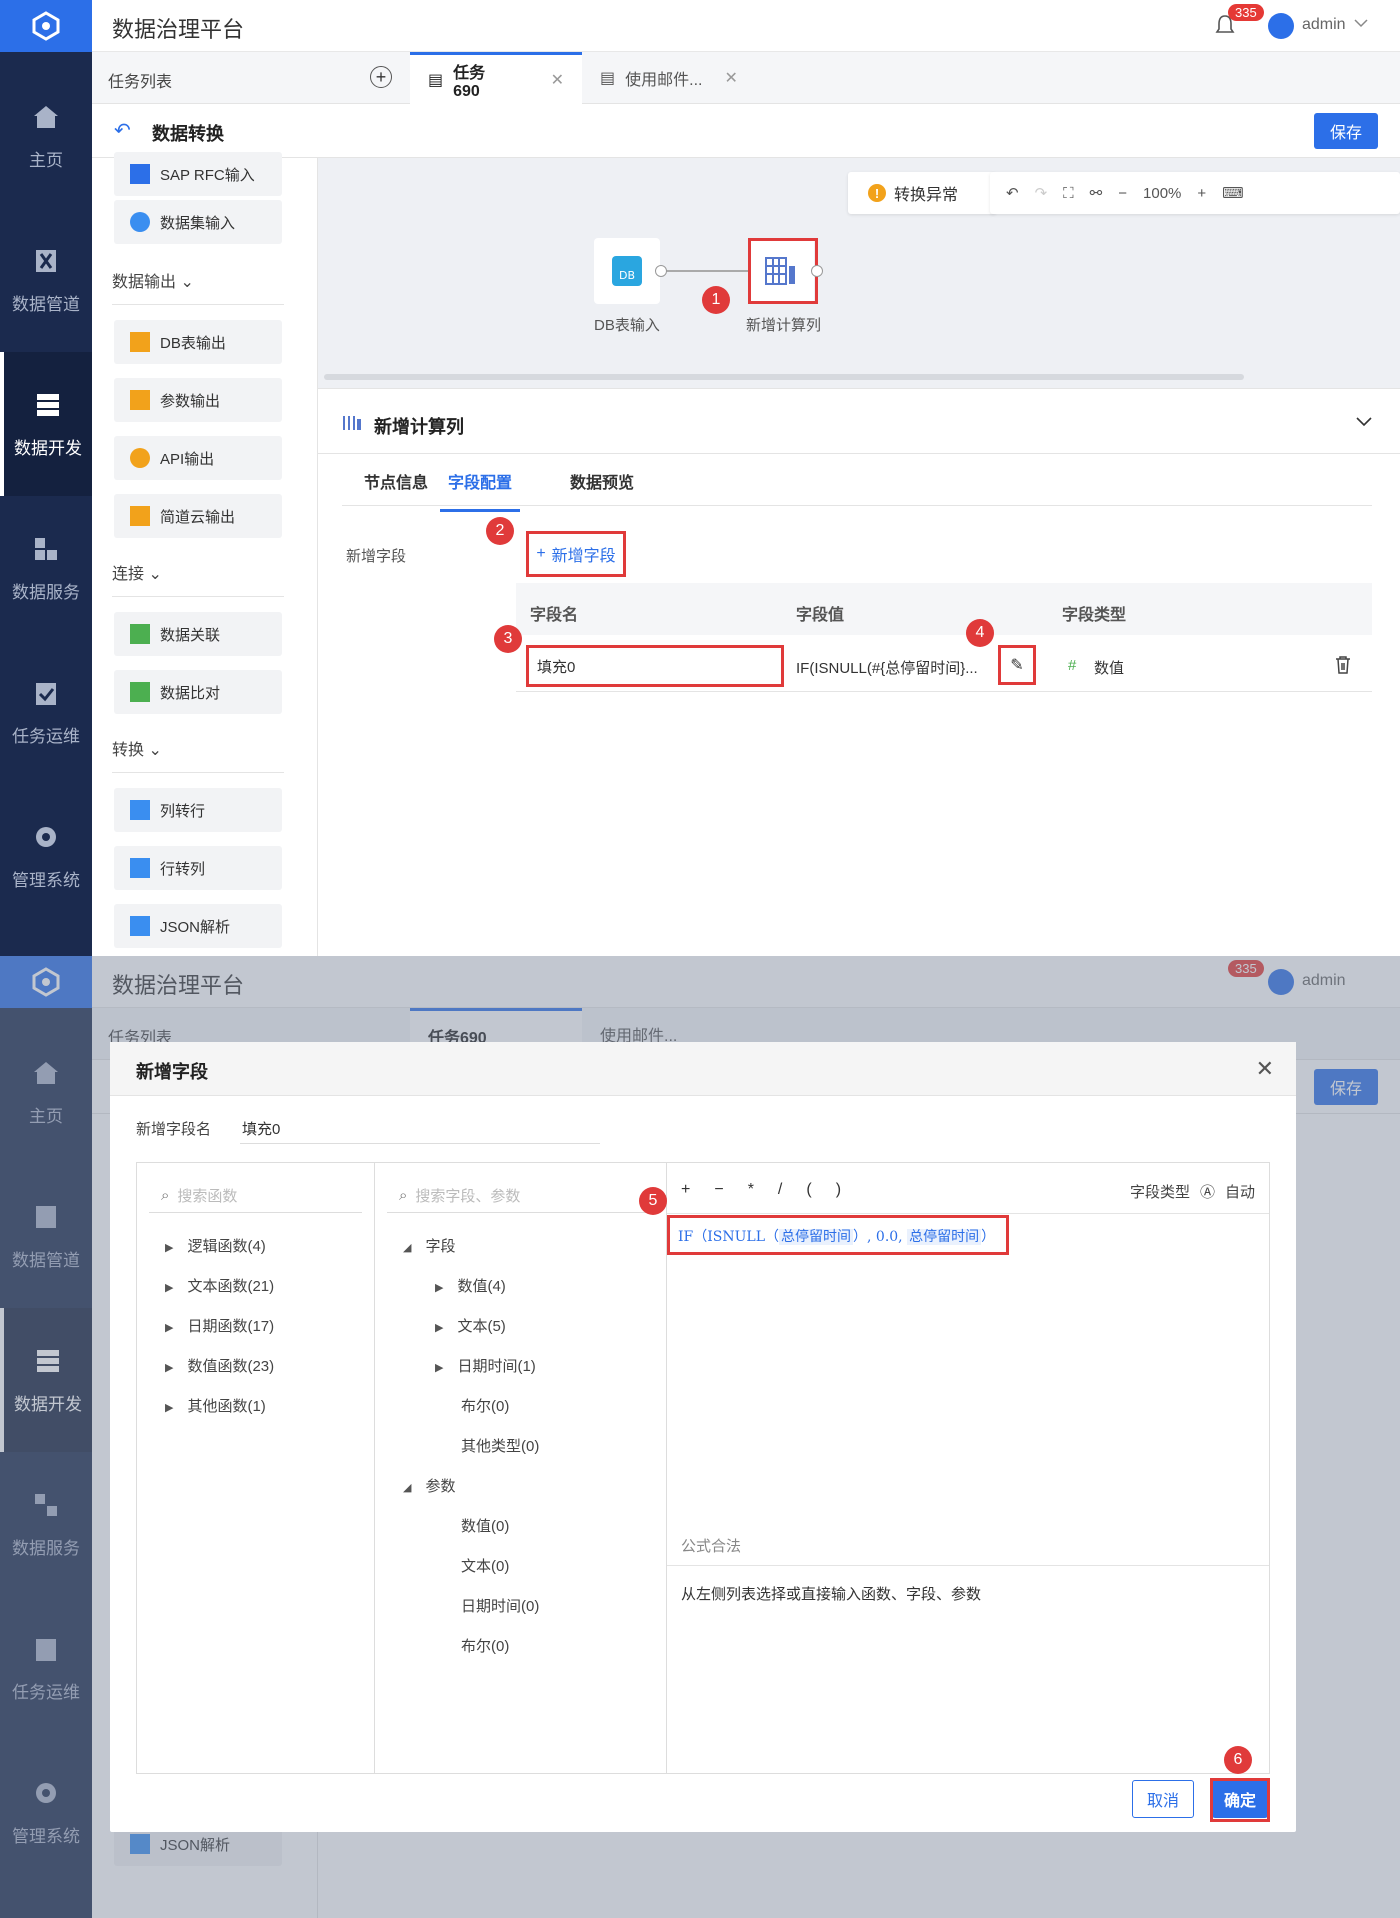  Describe the element at coordinates (215, 1405) in the screenshot. I see `func-category: ▶ 其他函数(1)` at that location.